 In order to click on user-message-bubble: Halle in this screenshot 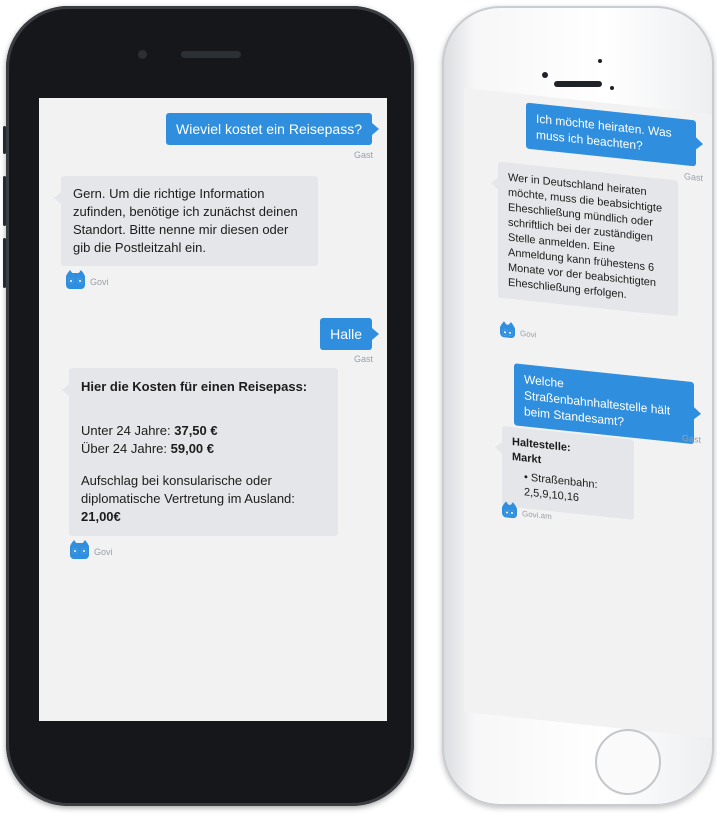, I will do `click(349, 334)`.